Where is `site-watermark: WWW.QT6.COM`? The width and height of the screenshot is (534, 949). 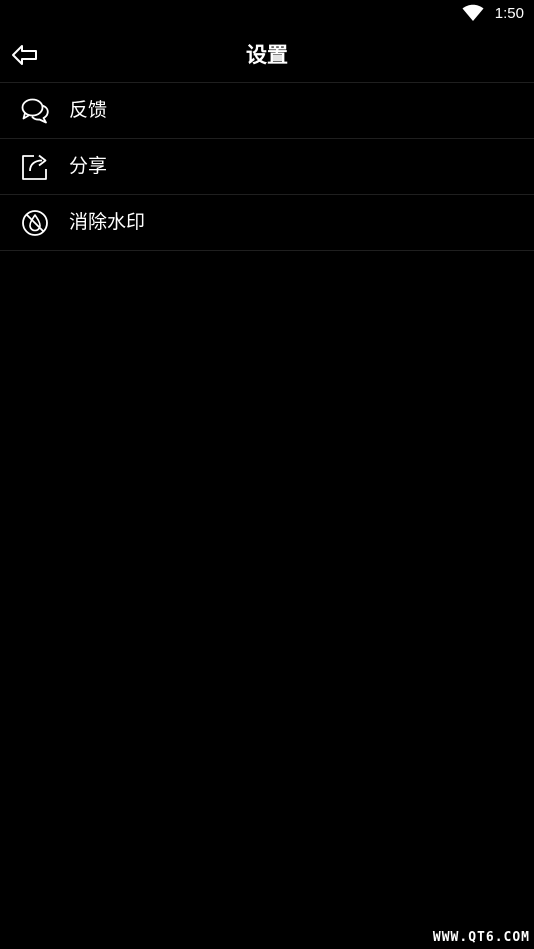
site-watermark: WWW.QT6.COM is located at coordinates (481, 937).